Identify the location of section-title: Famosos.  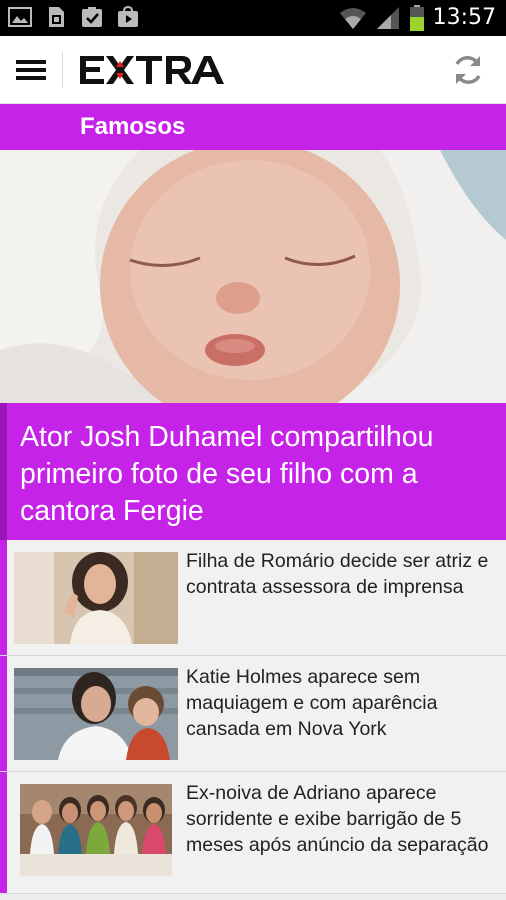
(133, 126).